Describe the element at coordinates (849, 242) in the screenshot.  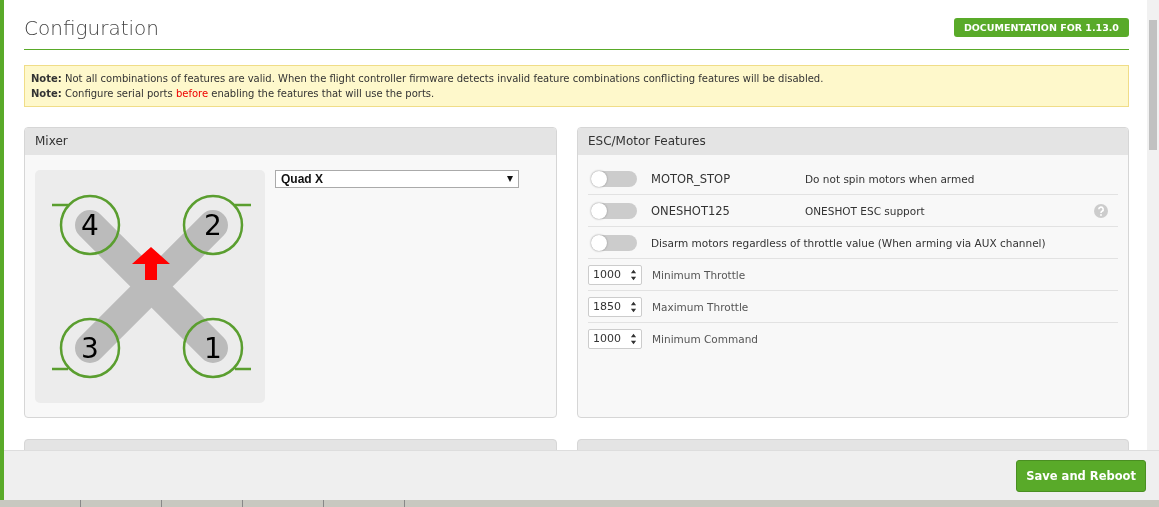
I see `feature-description: Disarm motors regardless of throttle value (When arming via AUX channel)` at that location.